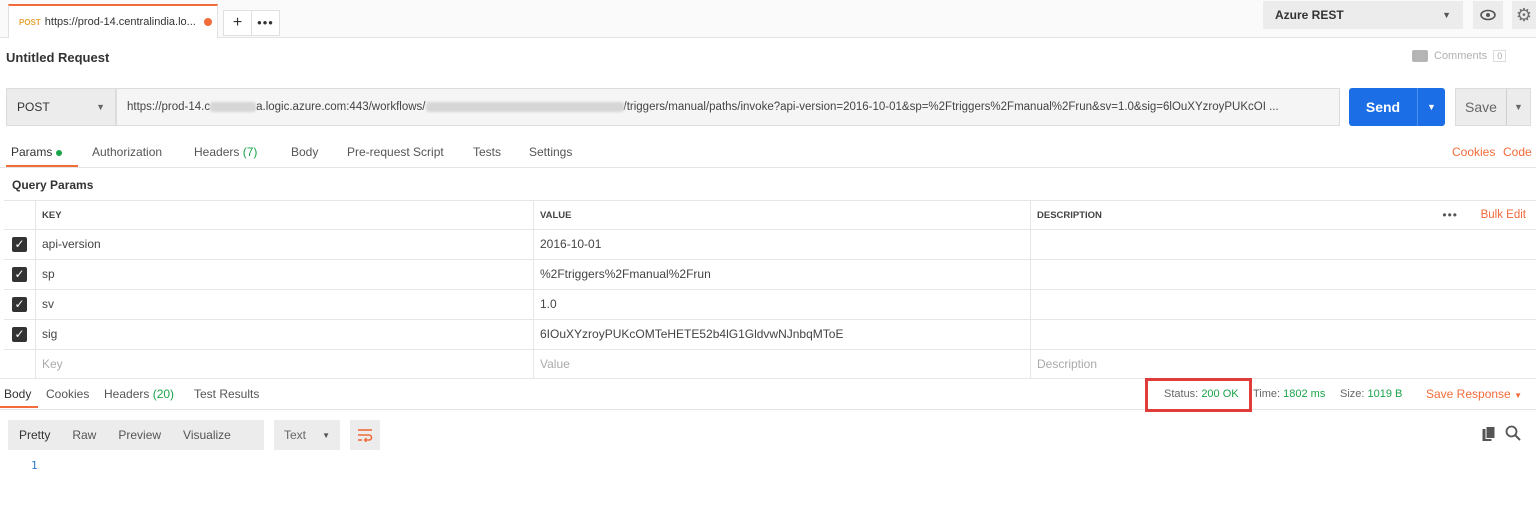 This screenshot has width=1536, height=521. I want to click on method-select: POST ▼, so click(61, 107).